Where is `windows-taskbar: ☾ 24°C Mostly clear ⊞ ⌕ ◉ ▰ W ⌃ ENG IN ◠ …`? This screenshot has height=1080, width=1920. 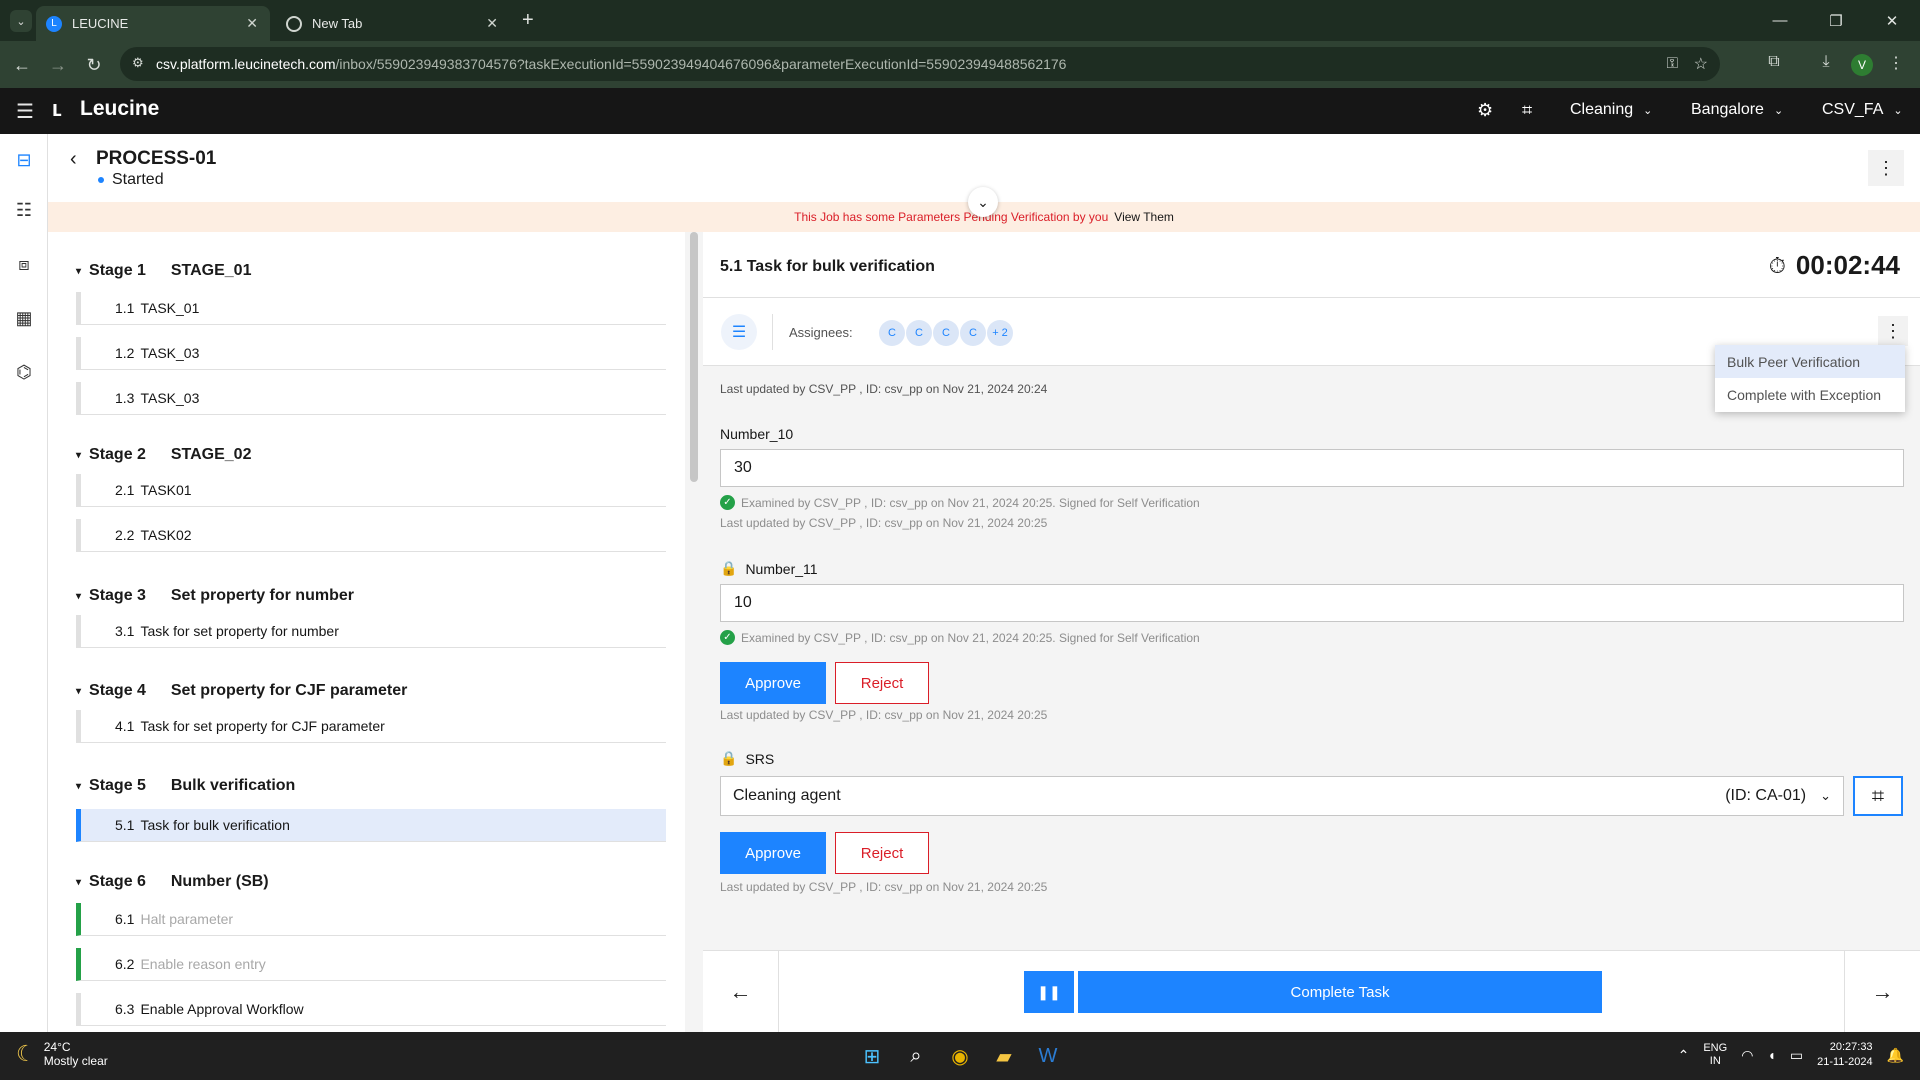 windows-taskbar: ☾ 24°C Mostly clear ⊞ ⌕ ◉ ▰ W ⌃ ENG IN ◠ … is located at coordinates (960, 1056).